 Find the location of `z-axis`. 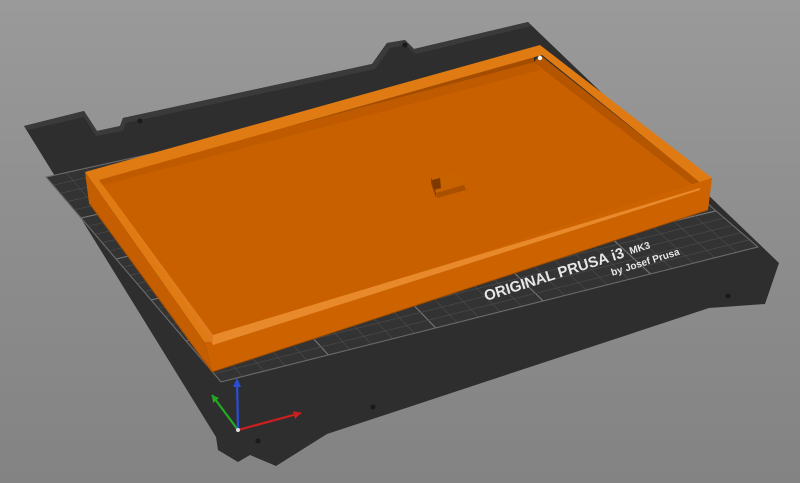

z-axis is located at coordinates (237, 405).